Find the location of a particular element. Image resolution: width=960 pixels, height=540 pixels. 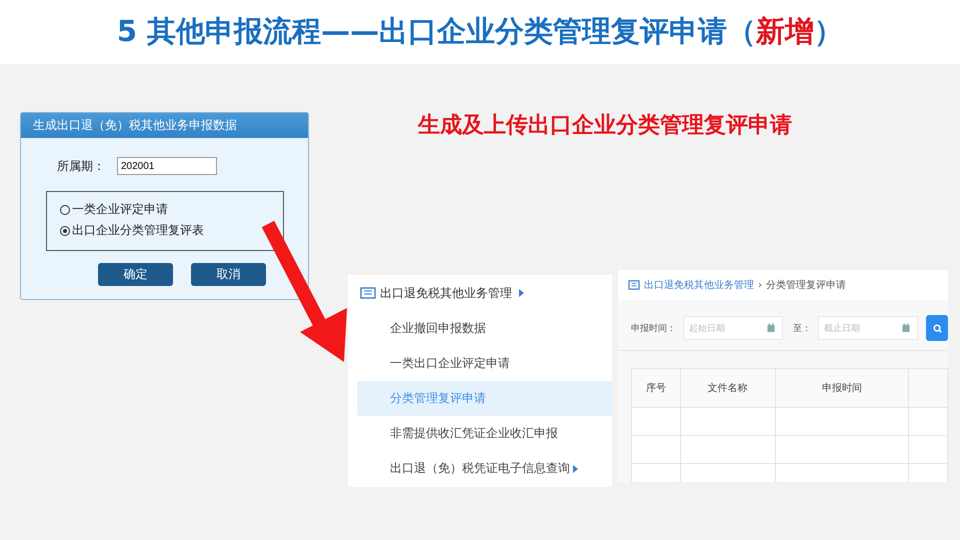

sidebar-item: 一类出口企业评定申请 is located at coordinates (480, 363).